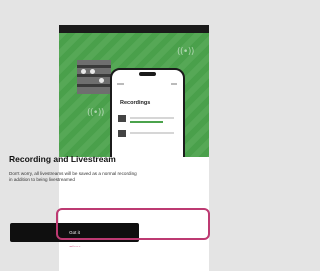 This screenshot has width=320, height=271. I want to click on phone-mockup: Recordings, so click(147, 112).